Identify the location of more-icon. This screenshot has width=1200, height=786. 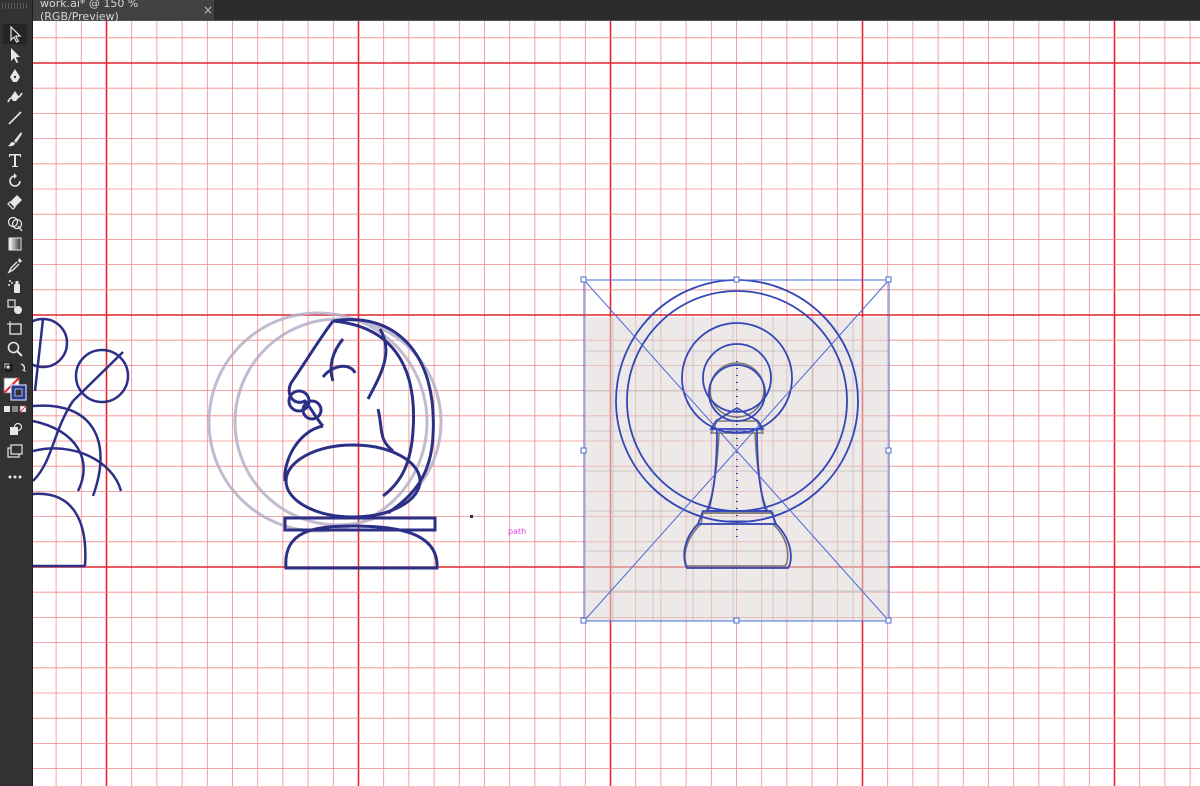
(15, 477).